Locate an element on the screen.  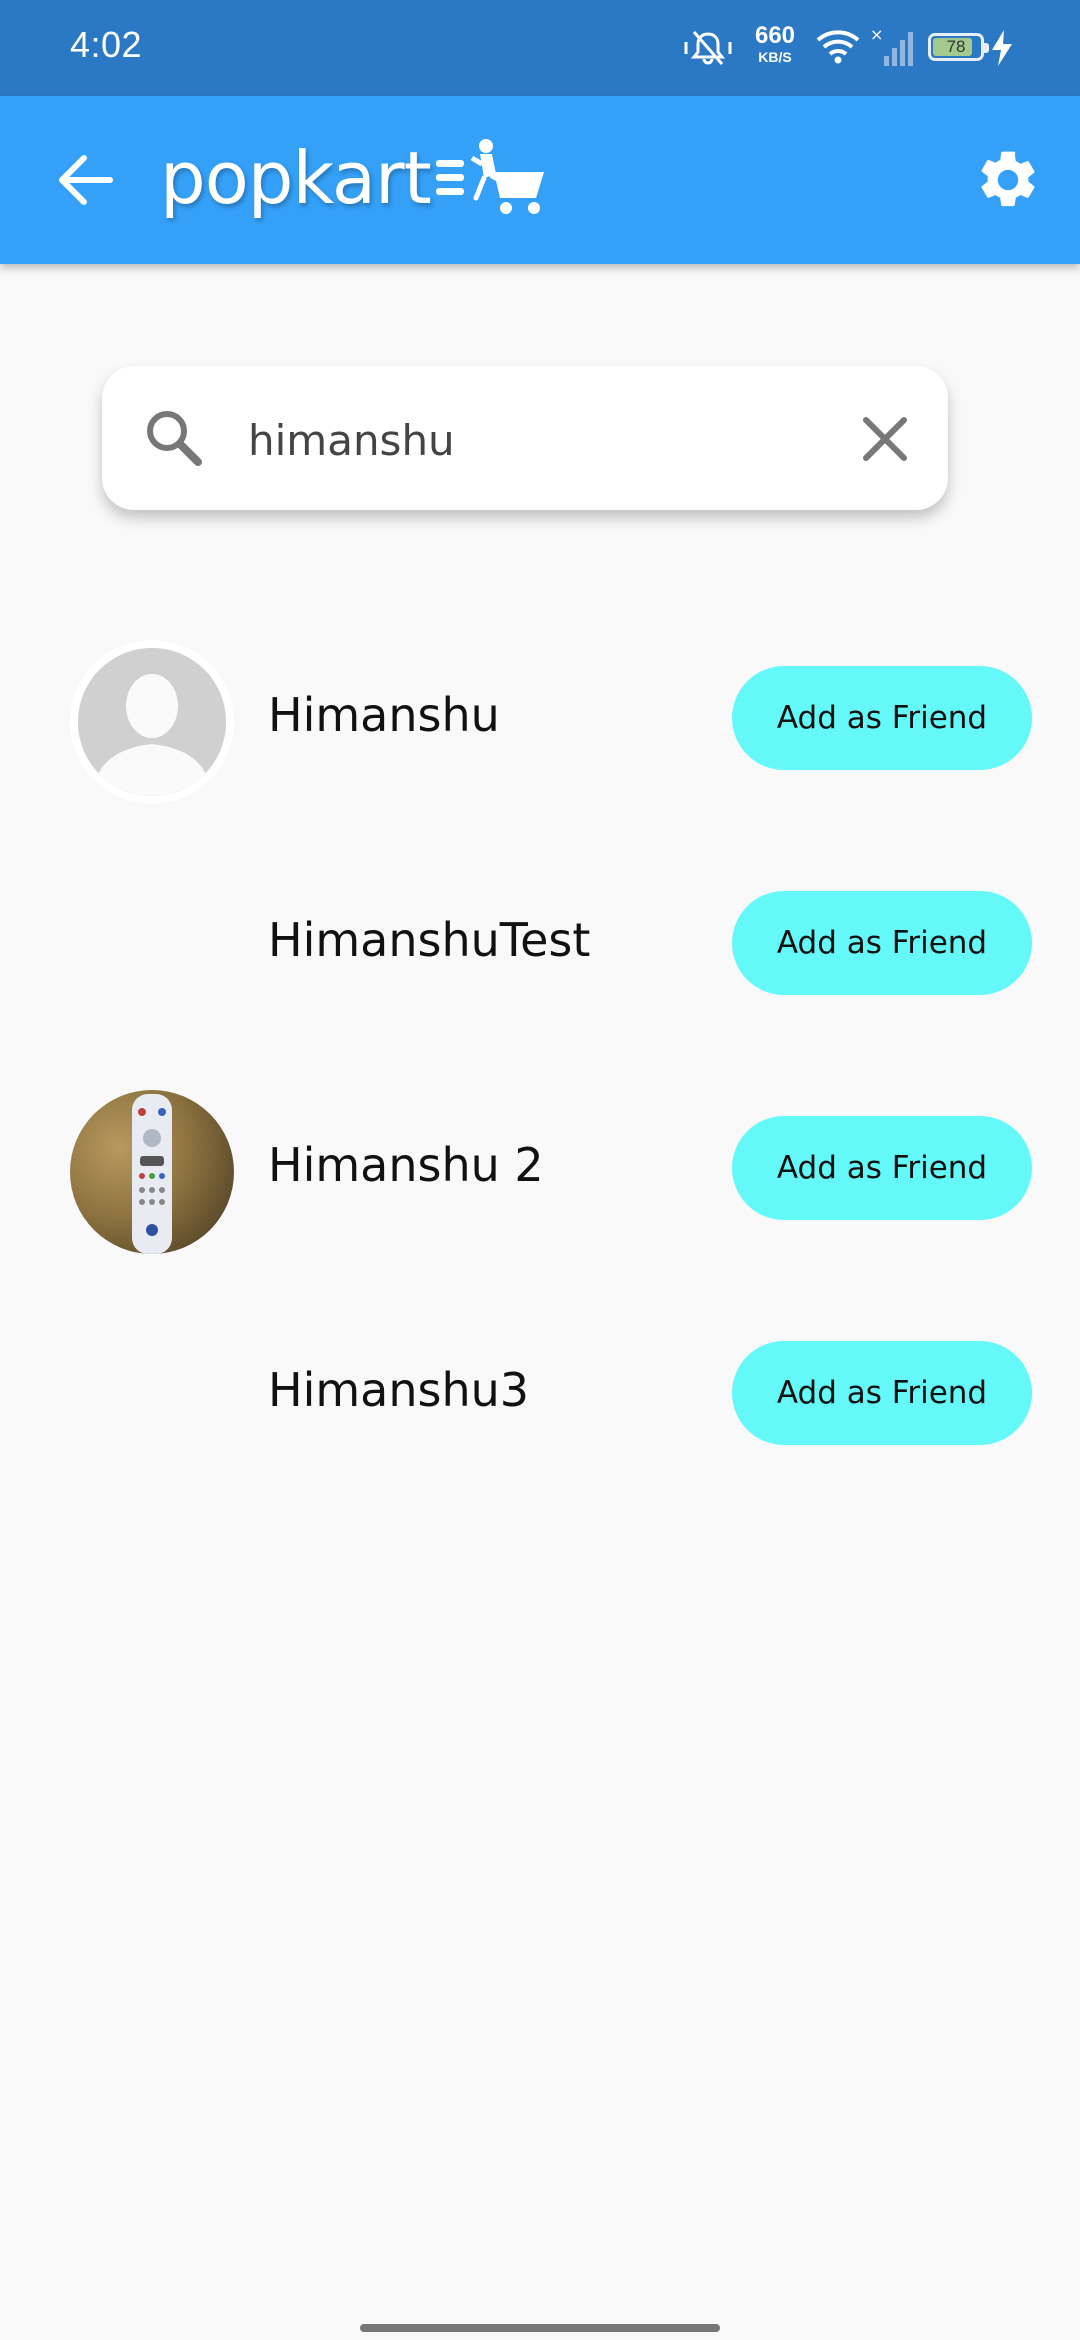
search-icon is located at coordinates (174, 440).